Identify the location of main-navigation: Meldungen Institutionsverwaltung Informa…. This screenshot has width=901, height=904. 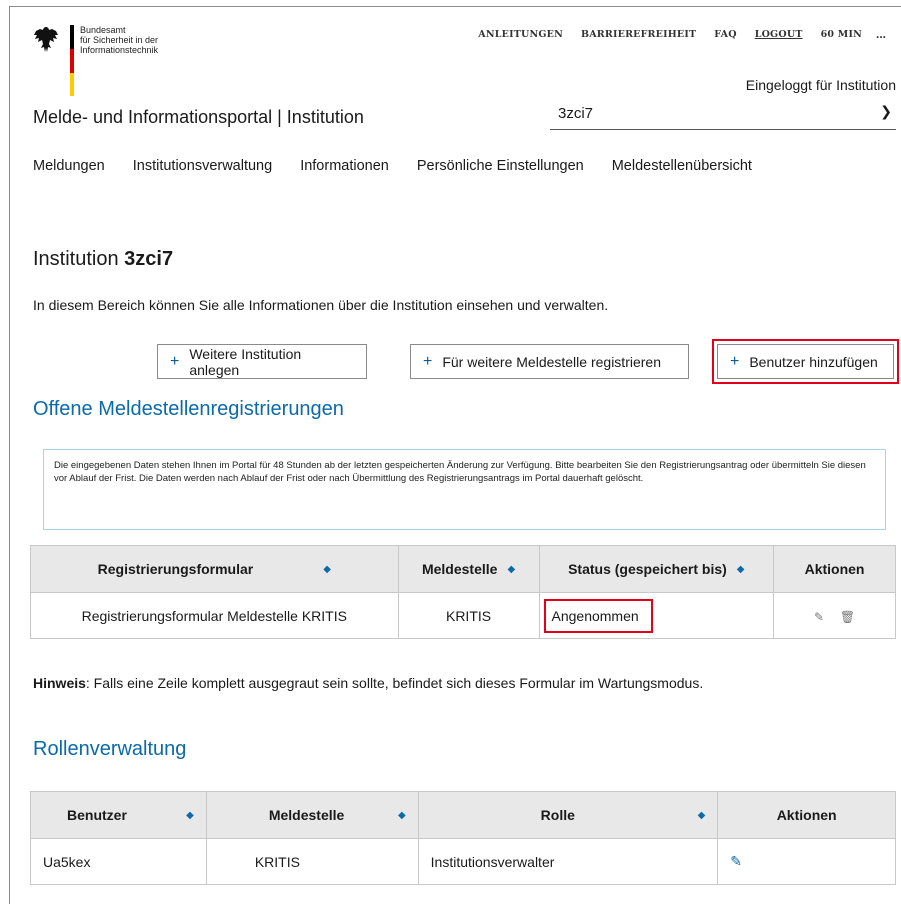
(392, 166).